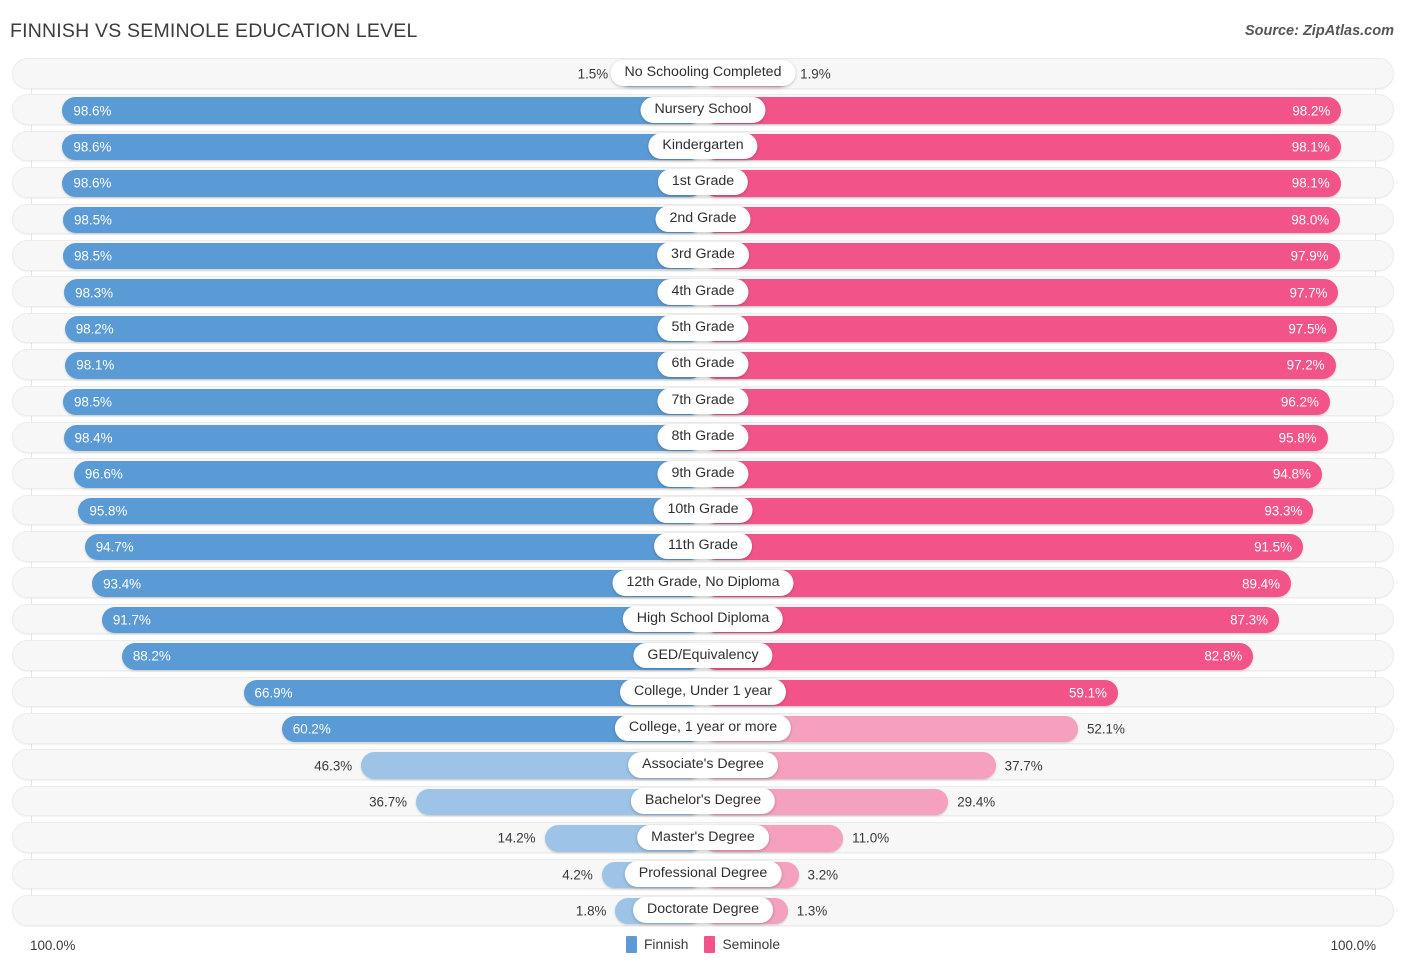 The image size is (1406, 975). I want to click on table-row: 1.5% 1.9% No Schooling Completed, so click(703, 73).